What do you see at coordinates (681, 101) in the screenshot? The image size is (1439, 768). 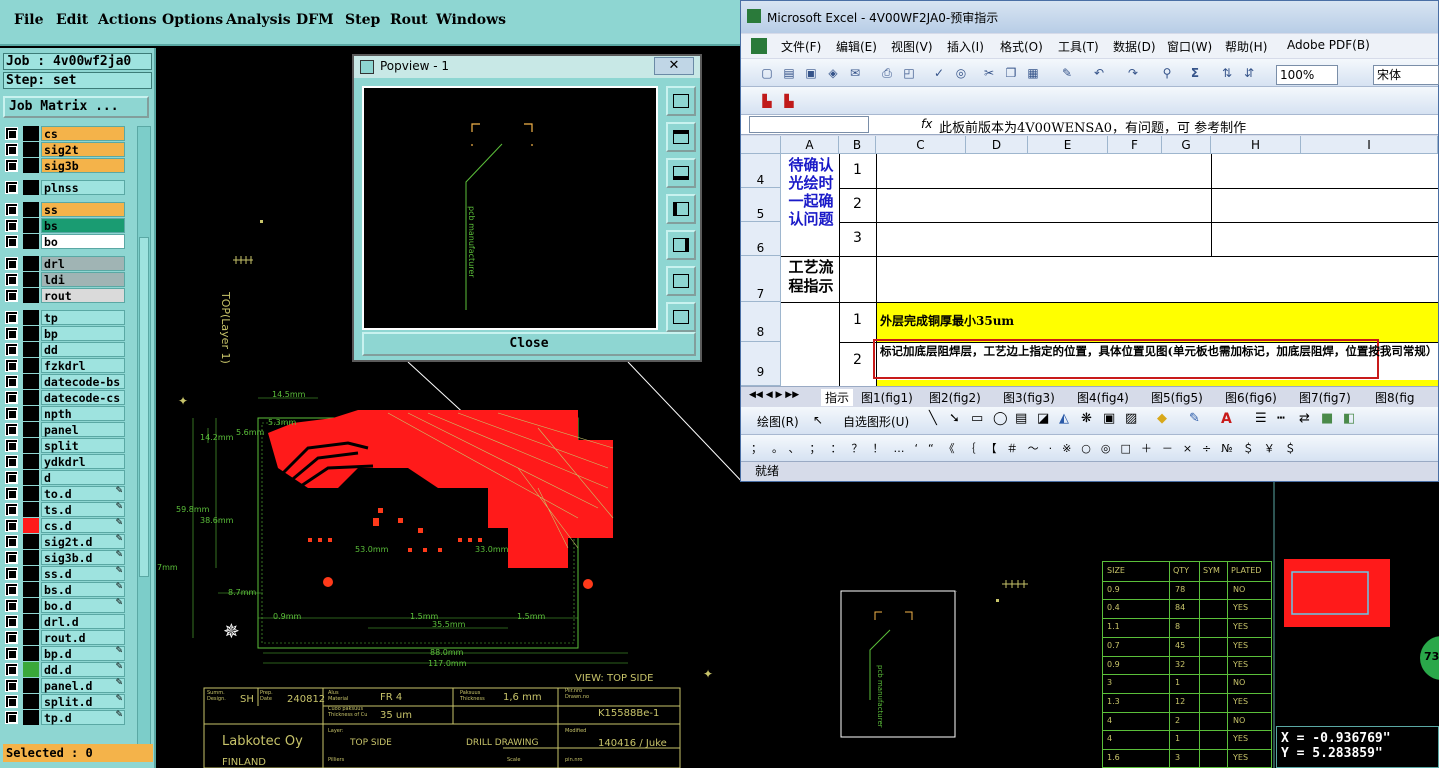 I see `zoom-in-button` at bounding box center [681, 101].